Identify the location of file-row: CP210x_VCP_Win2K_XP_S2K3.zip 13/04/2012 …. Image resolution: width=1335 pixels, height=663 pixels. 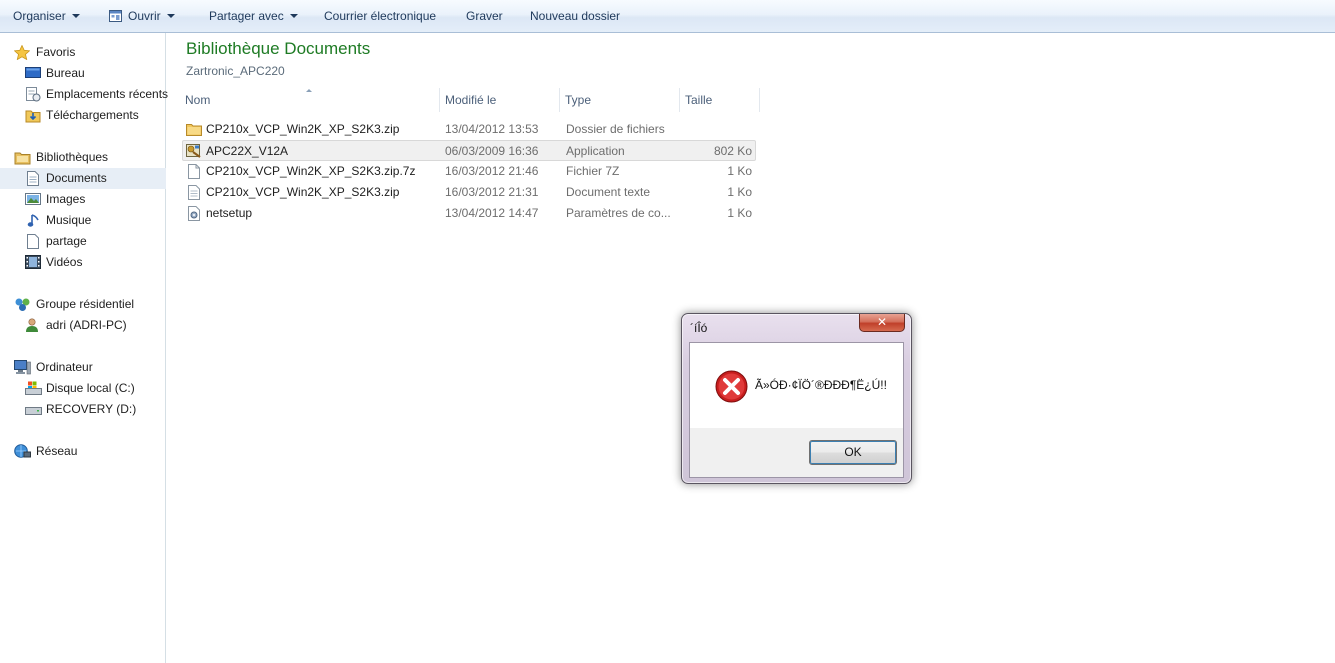
(469, 129).